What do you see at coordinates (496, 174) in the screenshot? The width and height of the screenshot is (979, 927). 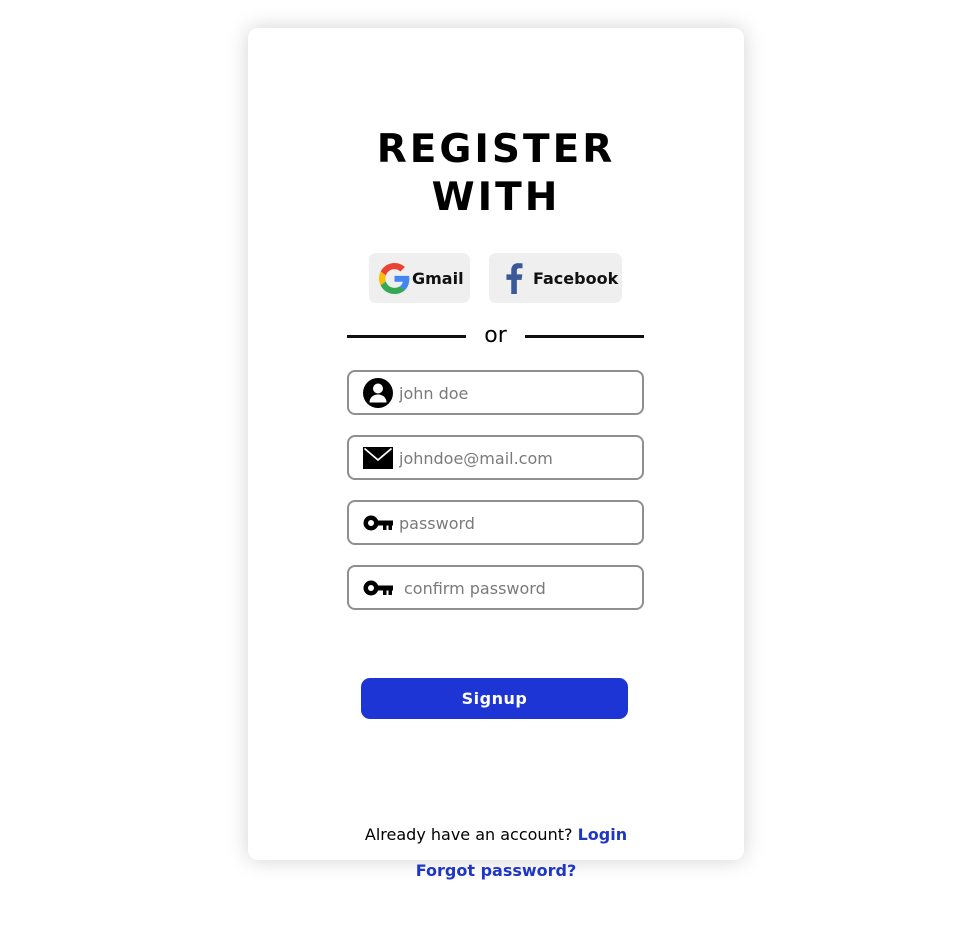 I see `page-title: REGISTER WITH` at bounding box center [496, 174].